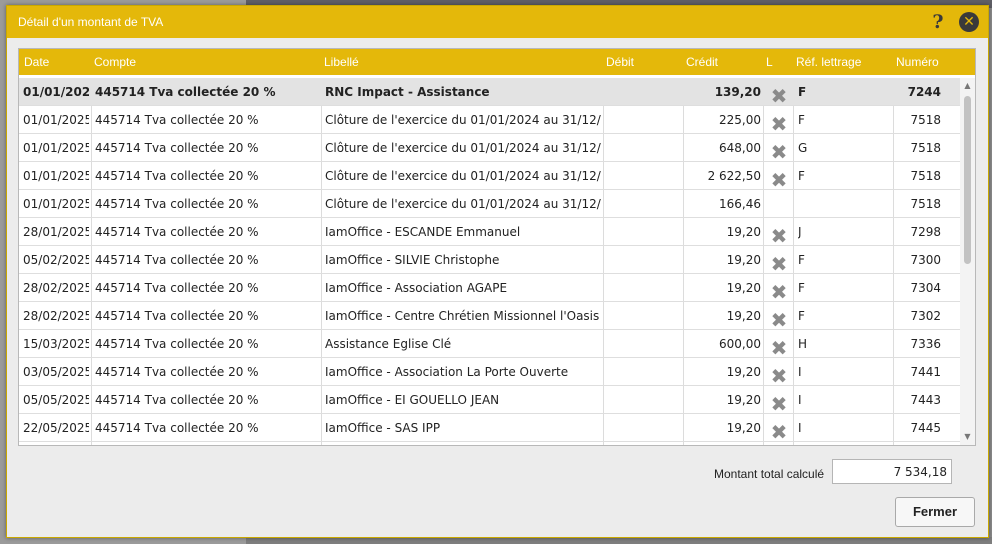 This screenshot has height=544, width=992. What do you see at coordinates (407, 92) in the screenshot?
I see `cell-libelle: RNC Impact - Assistance` at bounding box center [407, 92].